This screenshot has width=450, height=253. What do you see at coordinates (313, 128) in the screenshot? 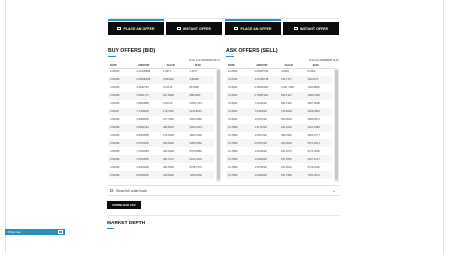
I see `table-cell: 4421.0480` at bounding box center [313, 128].